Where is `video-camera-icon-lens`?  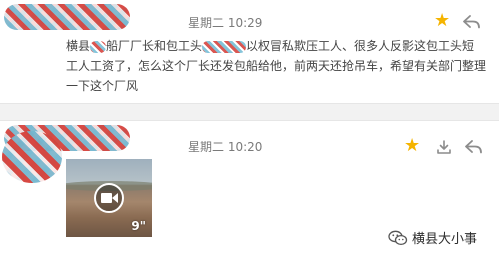
video-camera-icon-lens is located at coordinates (115, 198).